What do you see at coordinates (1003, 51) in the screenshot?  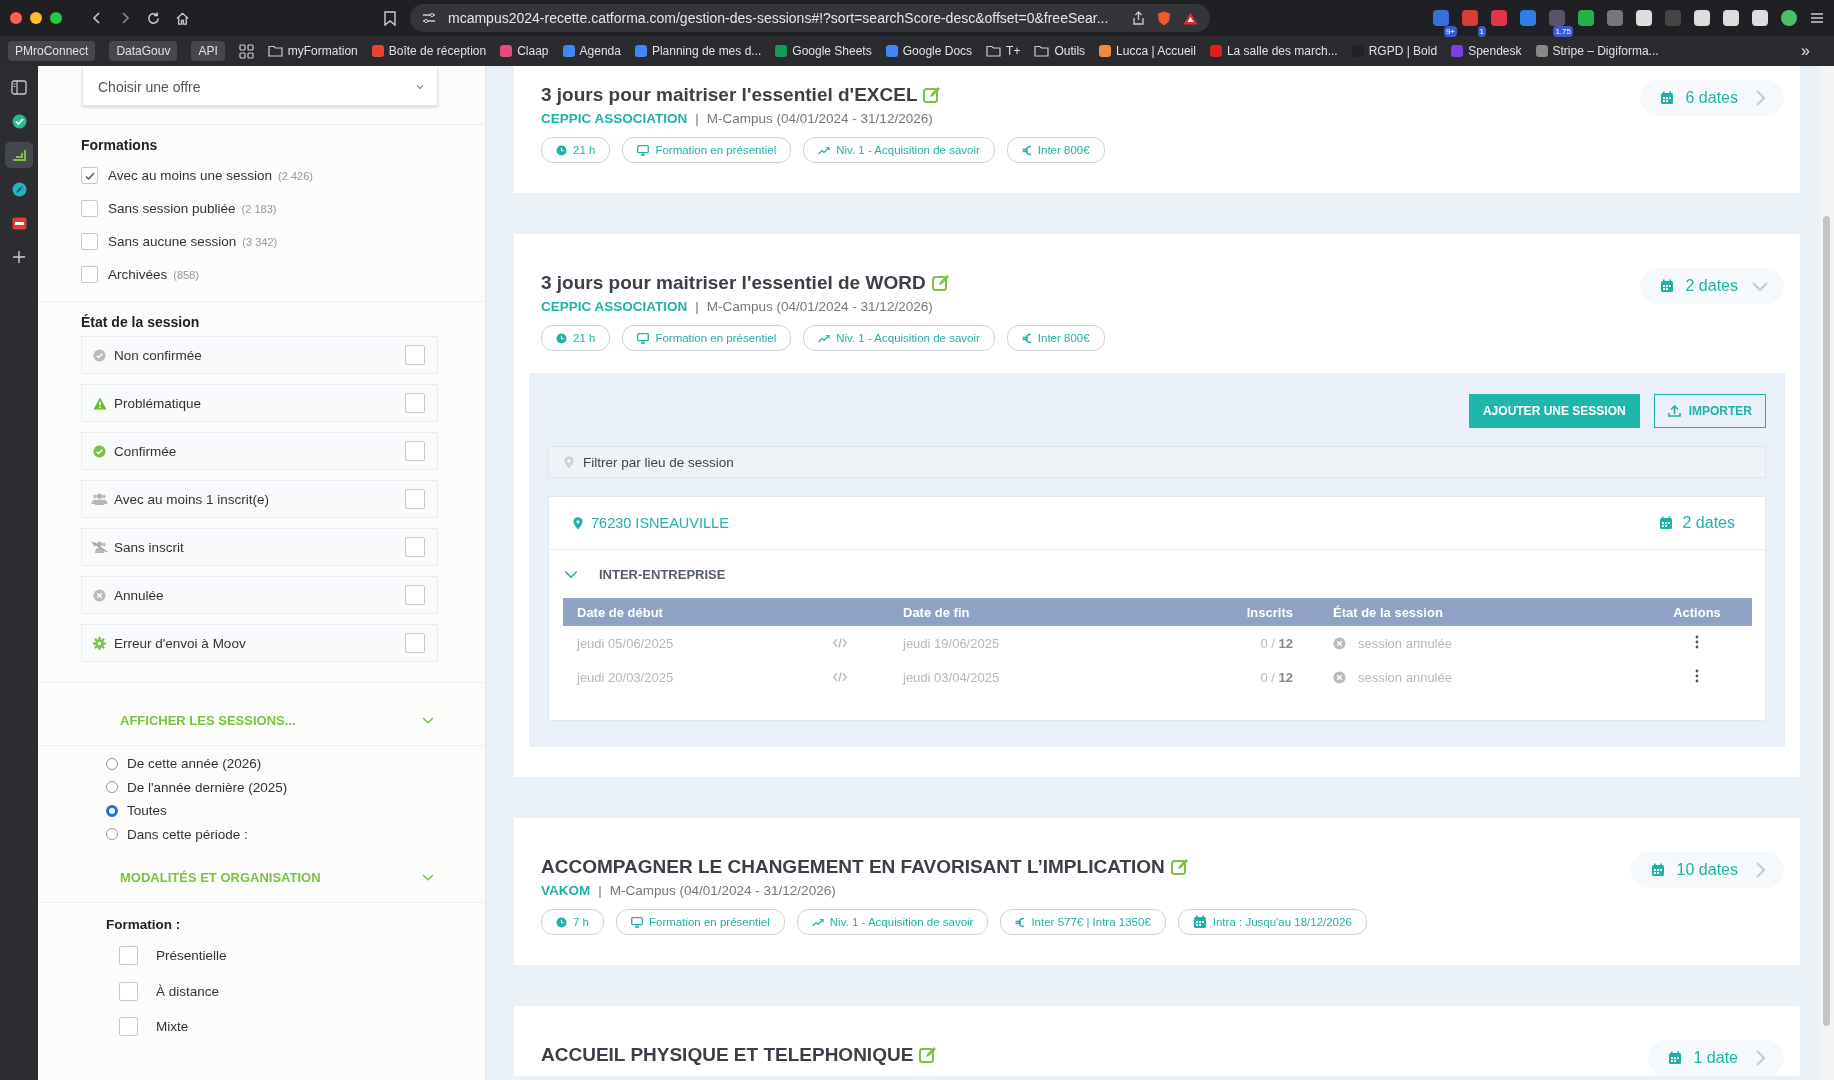 I see `bookmark-folder: T+` at bounding box center [1003, 51].